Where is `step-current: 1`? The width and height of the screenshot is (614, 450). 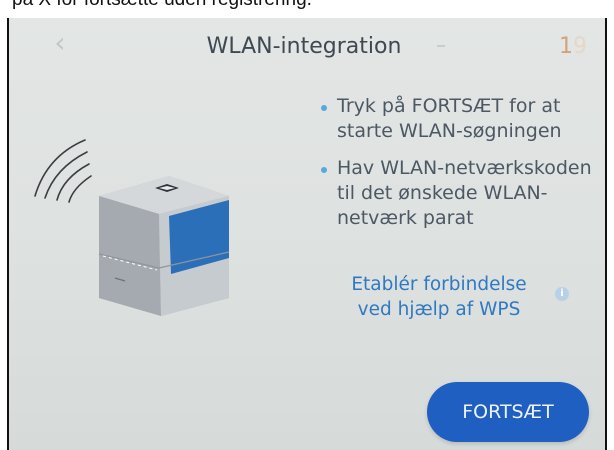 step-current: 1 is located at coordinates (566, 46).